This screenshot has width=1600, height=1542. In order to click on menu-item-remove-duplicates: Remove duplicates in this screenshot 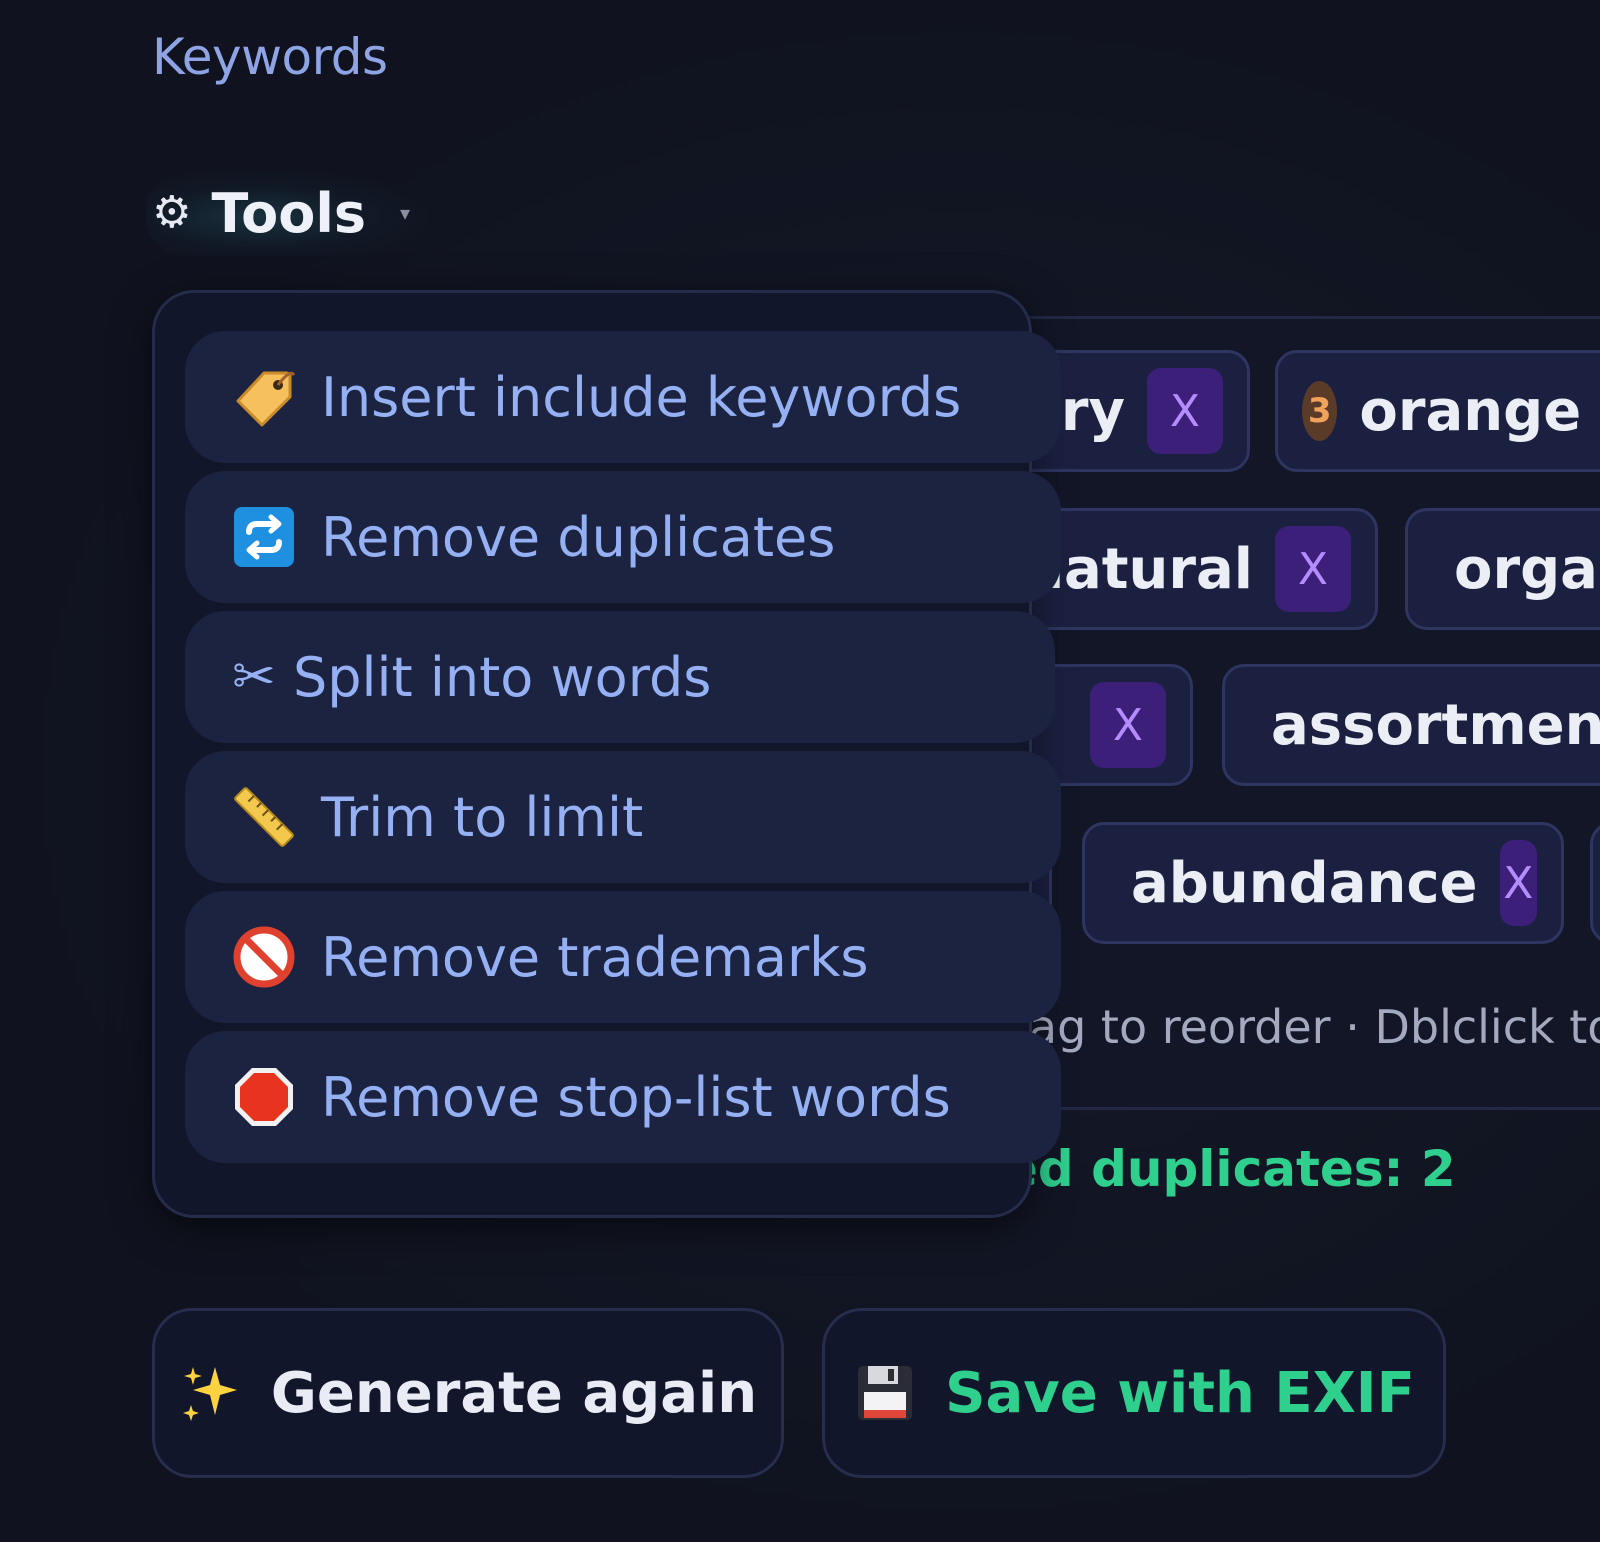, I will do `click(623, 537)`.